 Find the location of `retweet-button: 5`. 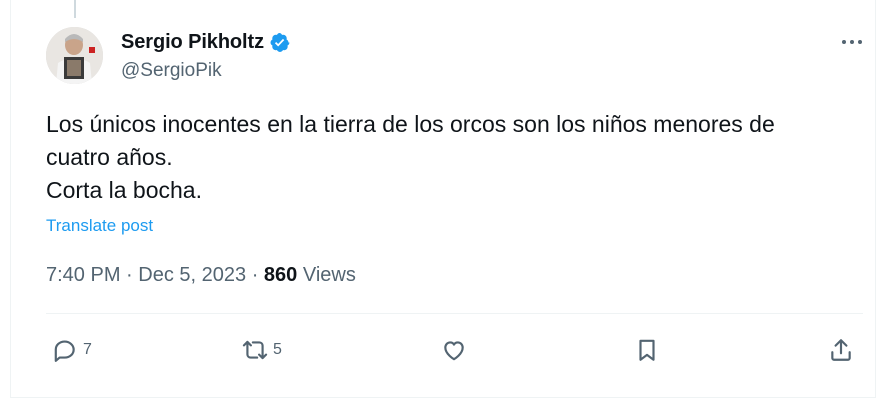

retweet-button: 5 is located at coordinates (262, 350).